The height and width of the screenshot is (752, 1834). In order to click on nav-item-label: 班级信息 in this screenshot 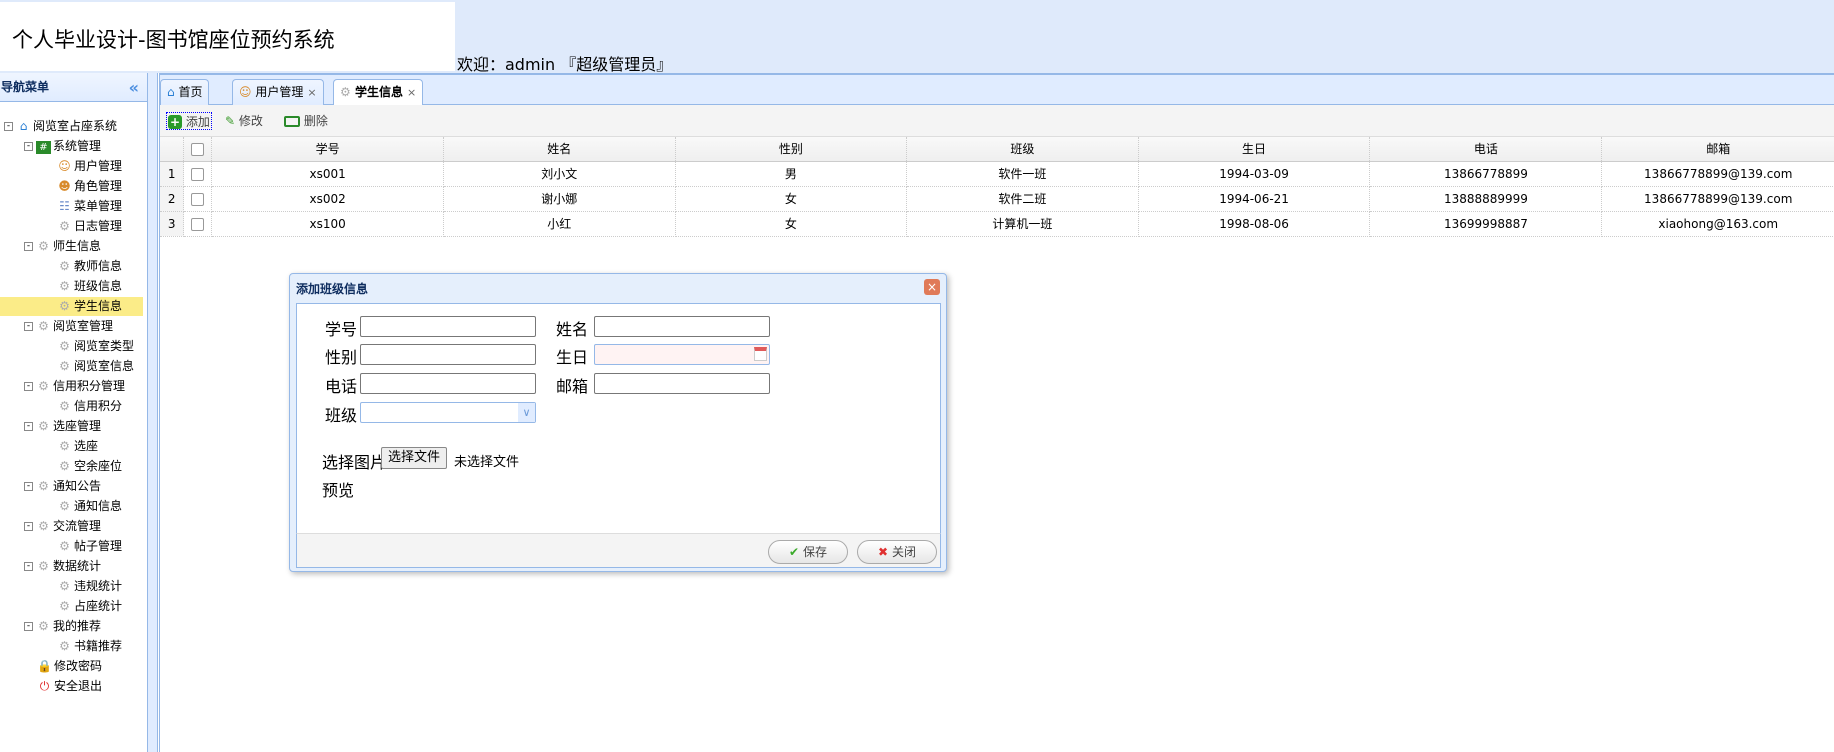, I will do `click(98, 286)`.